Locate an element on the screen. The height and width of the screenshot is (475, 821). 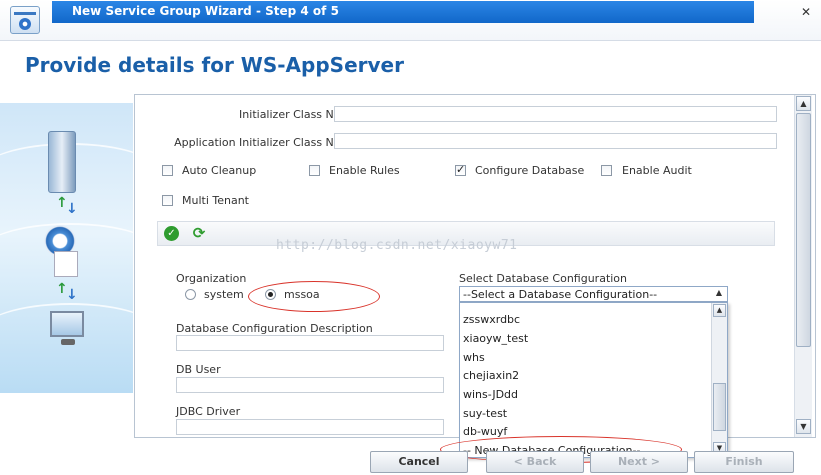
initializer-class-input is located at coordinates (555, 114).